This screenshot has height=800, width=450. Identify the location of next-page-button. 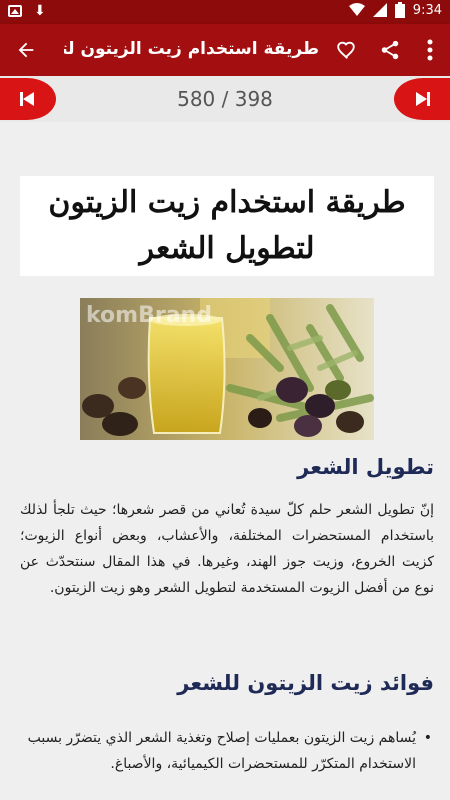
(422, 99).